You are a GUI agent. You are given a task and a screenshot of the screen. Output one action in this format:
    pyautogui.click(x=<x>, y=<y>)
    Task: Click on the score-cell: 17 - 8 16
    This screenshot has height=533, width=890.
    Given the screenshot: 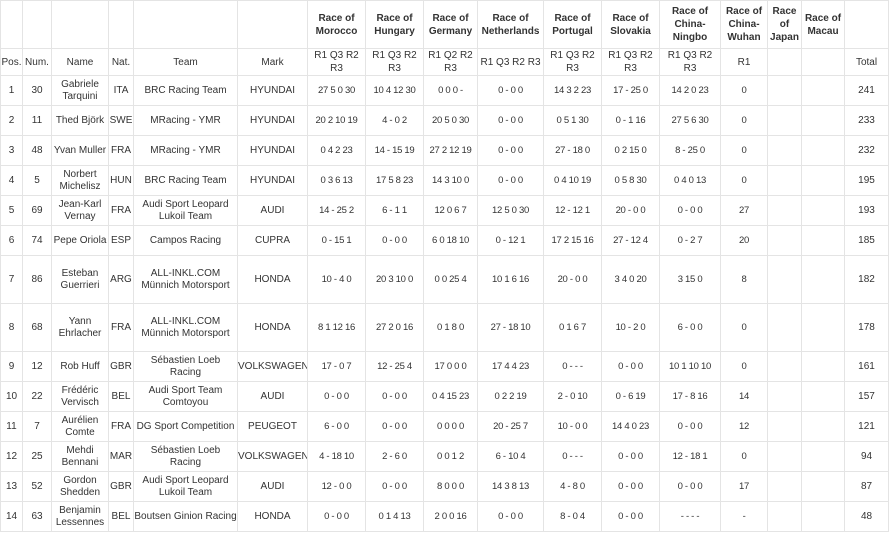 What is the action you would take?
    pyautogui.click(x=690, y=396)
    